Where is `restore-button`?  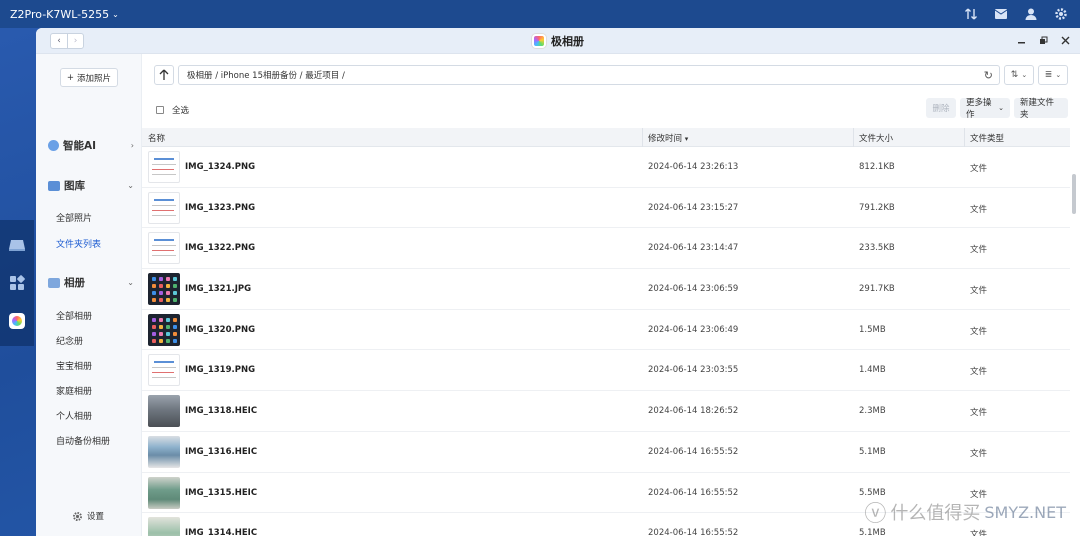
restore-button is located at coordinates (1043, 40).